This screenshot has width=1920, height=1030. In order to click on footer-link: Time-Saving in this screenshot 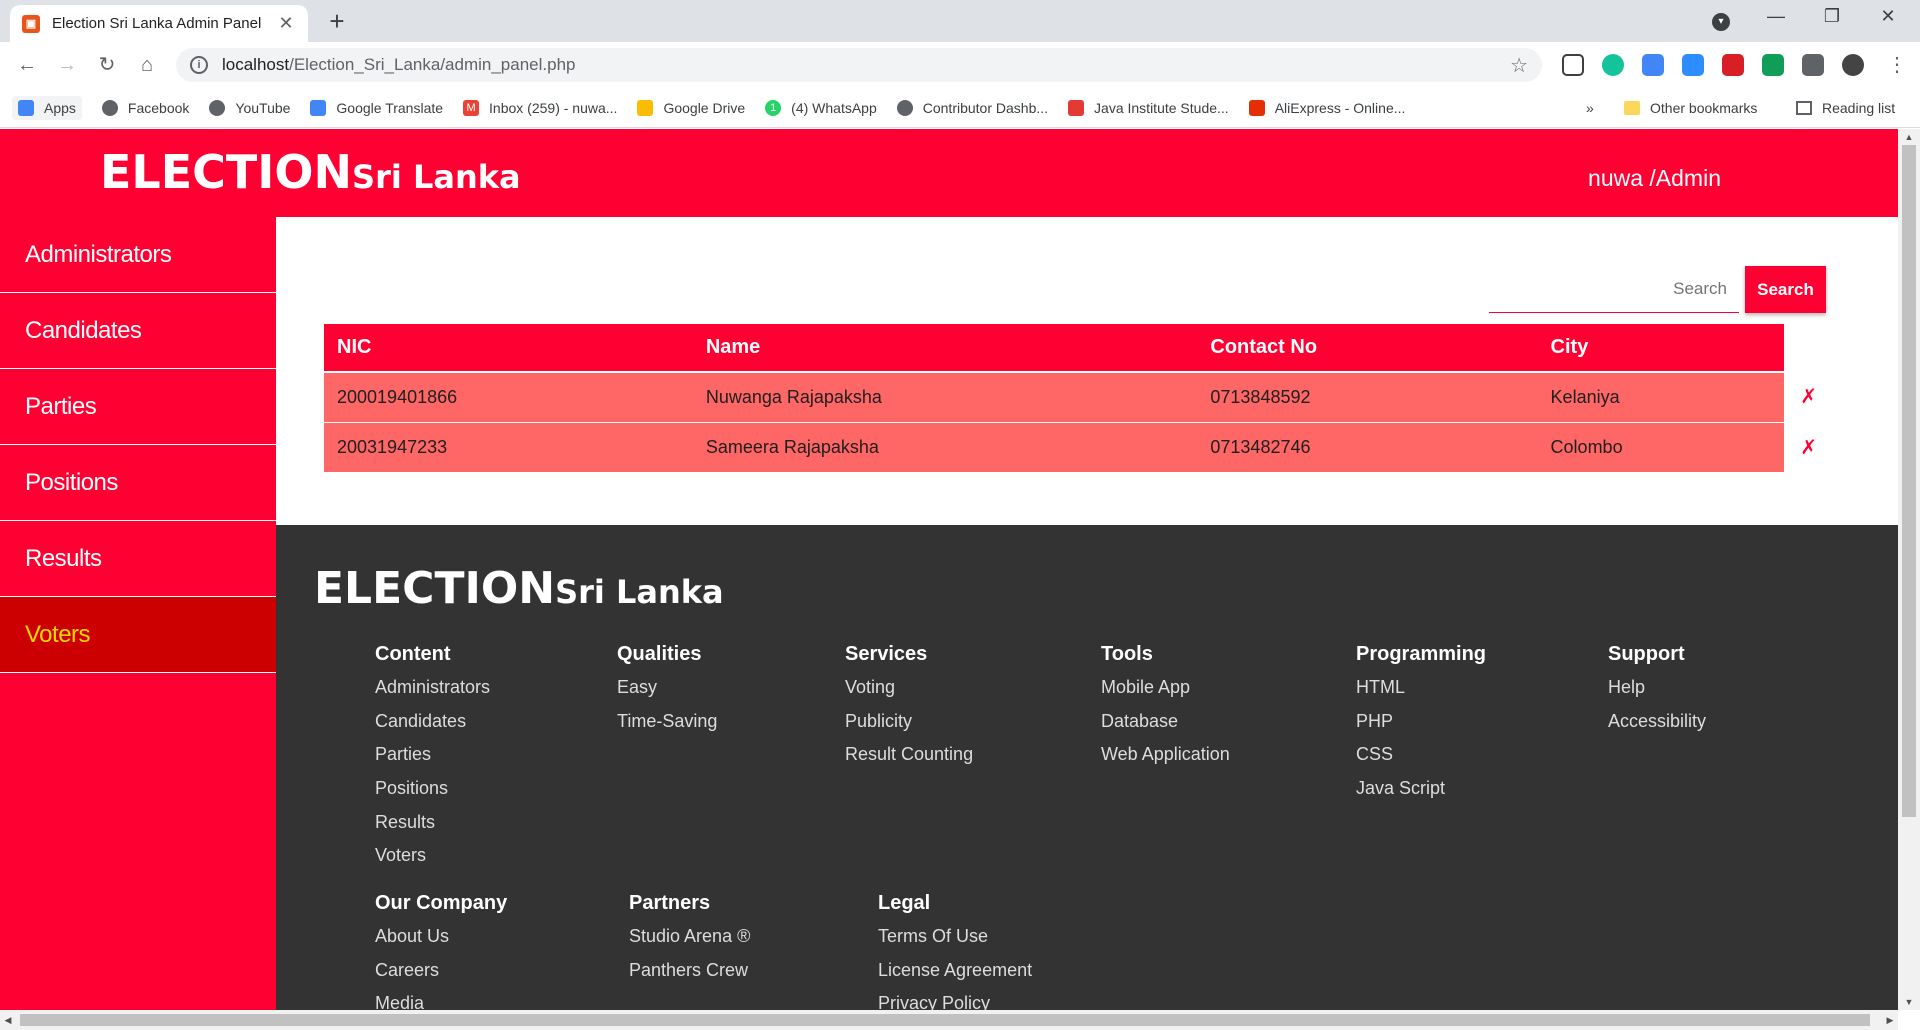, I will do `click(667, 727)`.